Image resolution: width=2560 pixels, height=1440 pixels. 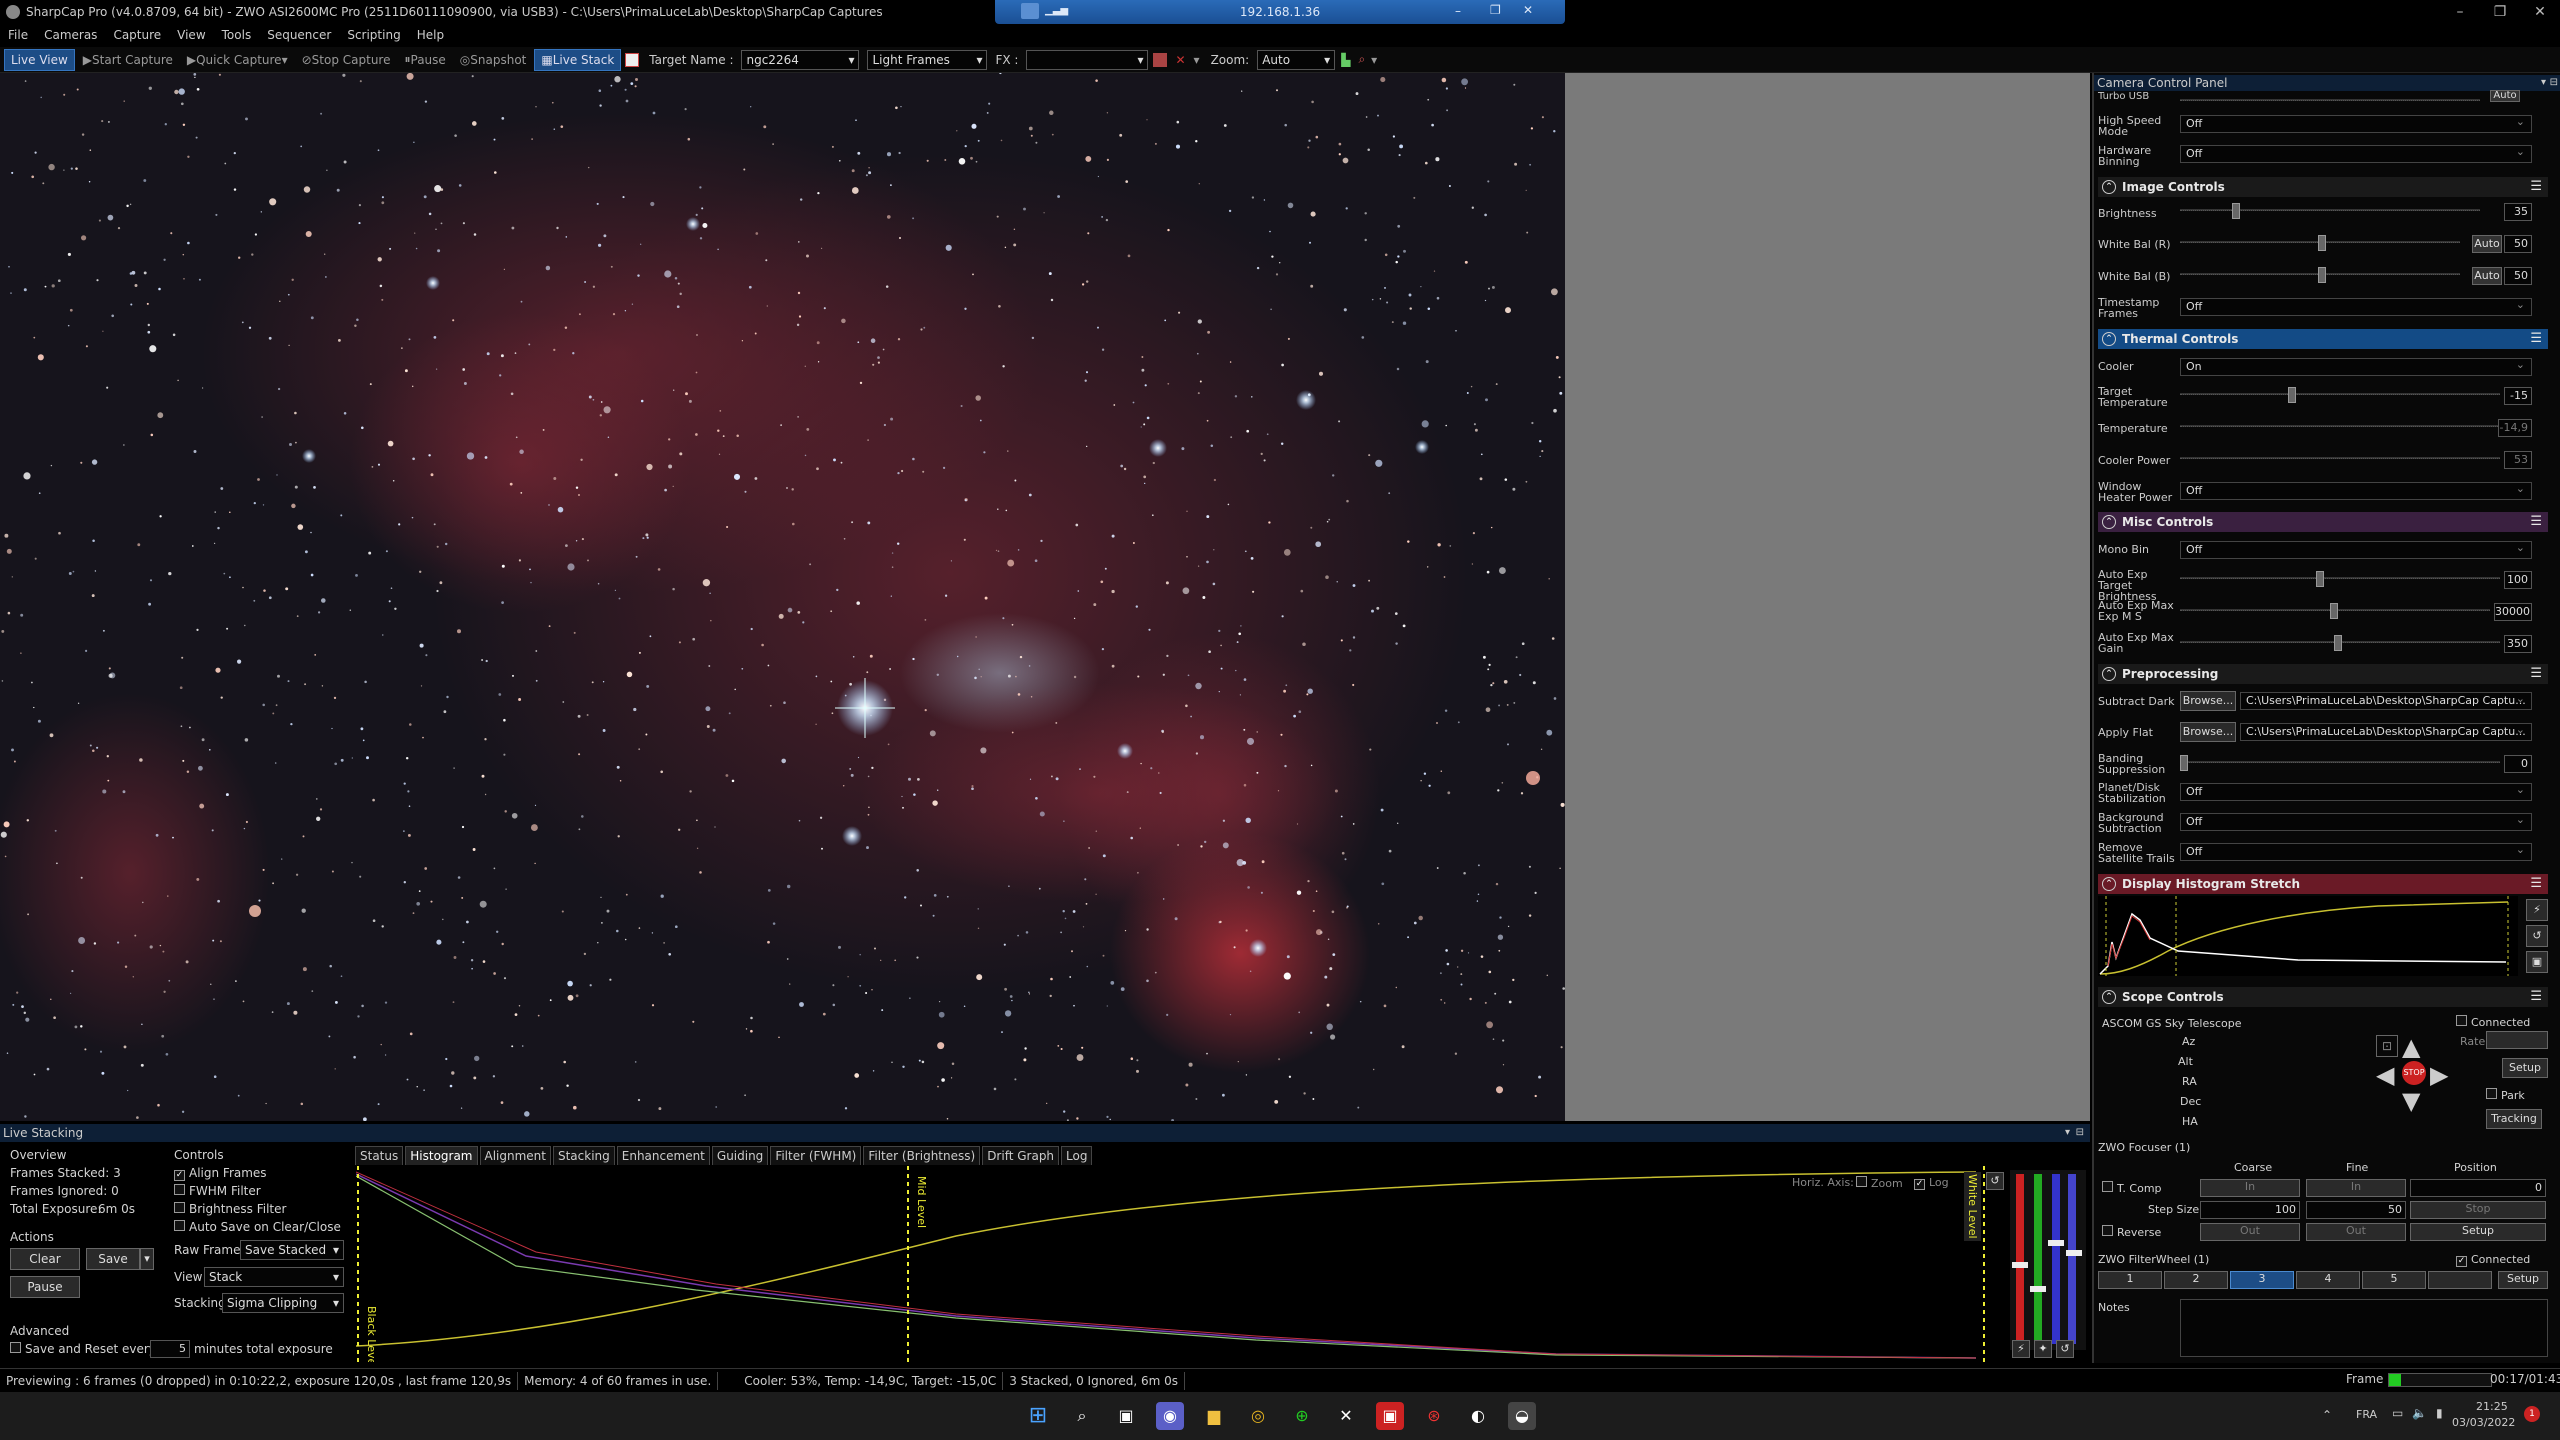 I want to click on scope-controls-header: ⌃ Scope Controls ☰, so click(x=2323, y=997).